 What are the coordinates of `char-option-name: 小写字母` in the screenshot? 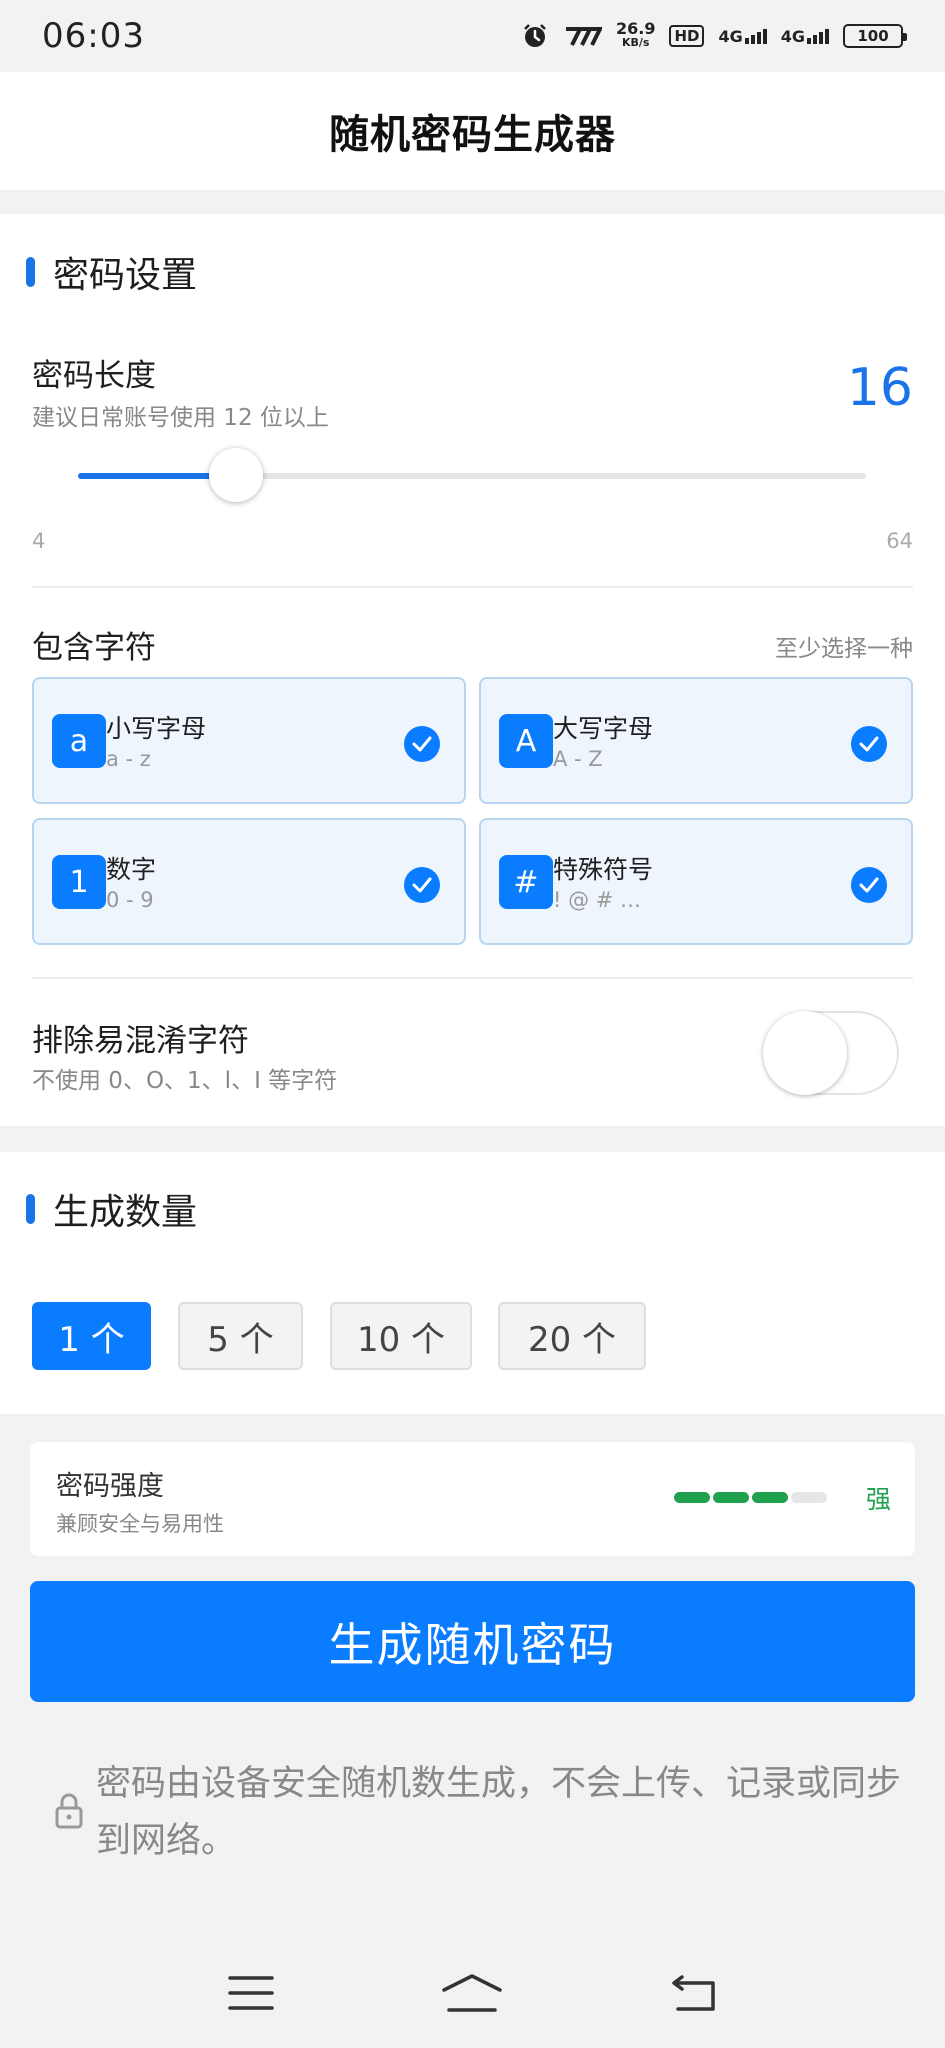 It's located at (156, 728).